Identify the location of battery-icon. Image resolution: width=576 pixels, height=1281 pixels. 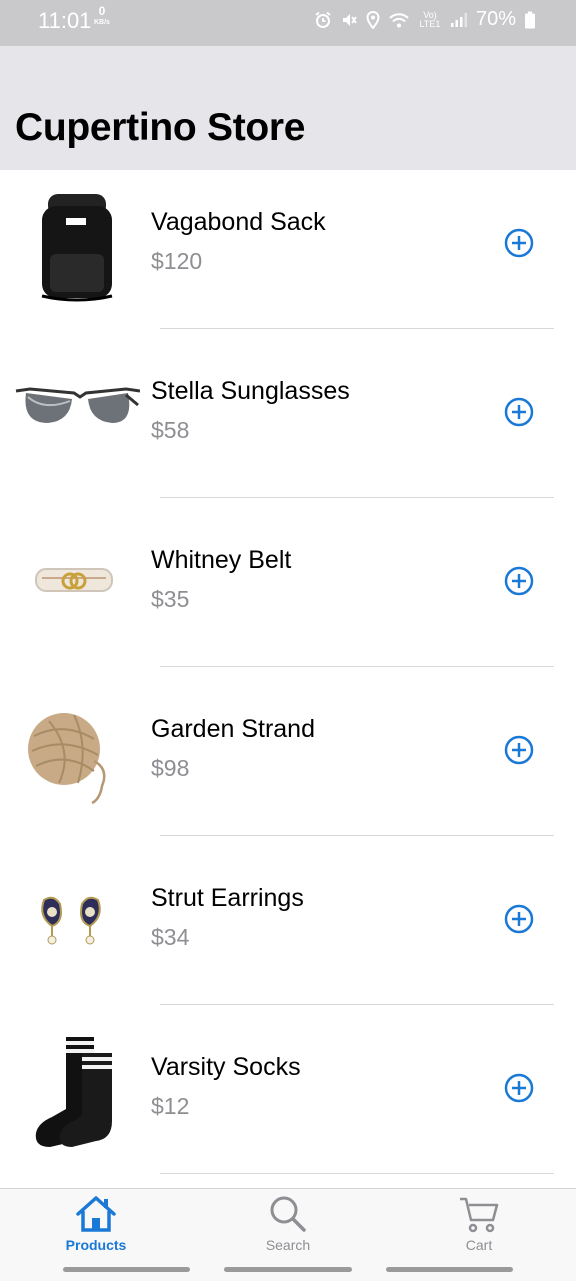
(530, 19).